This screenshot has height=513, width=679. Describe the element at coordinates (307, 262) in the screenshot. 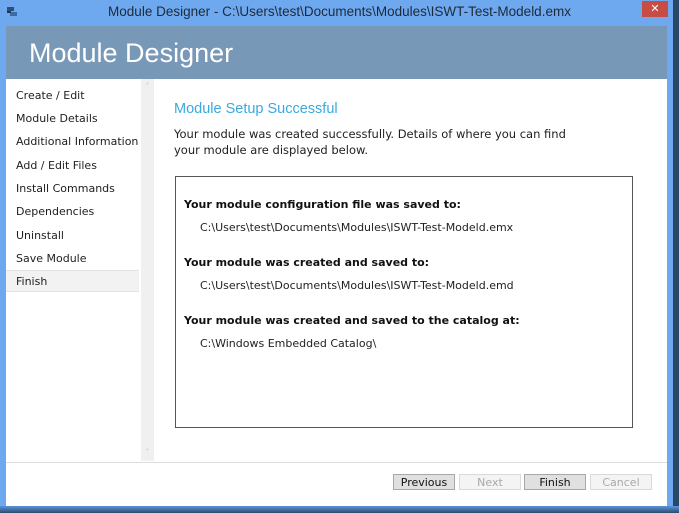

I see `module-saved-label: Your module was created and saved to:` at that location.